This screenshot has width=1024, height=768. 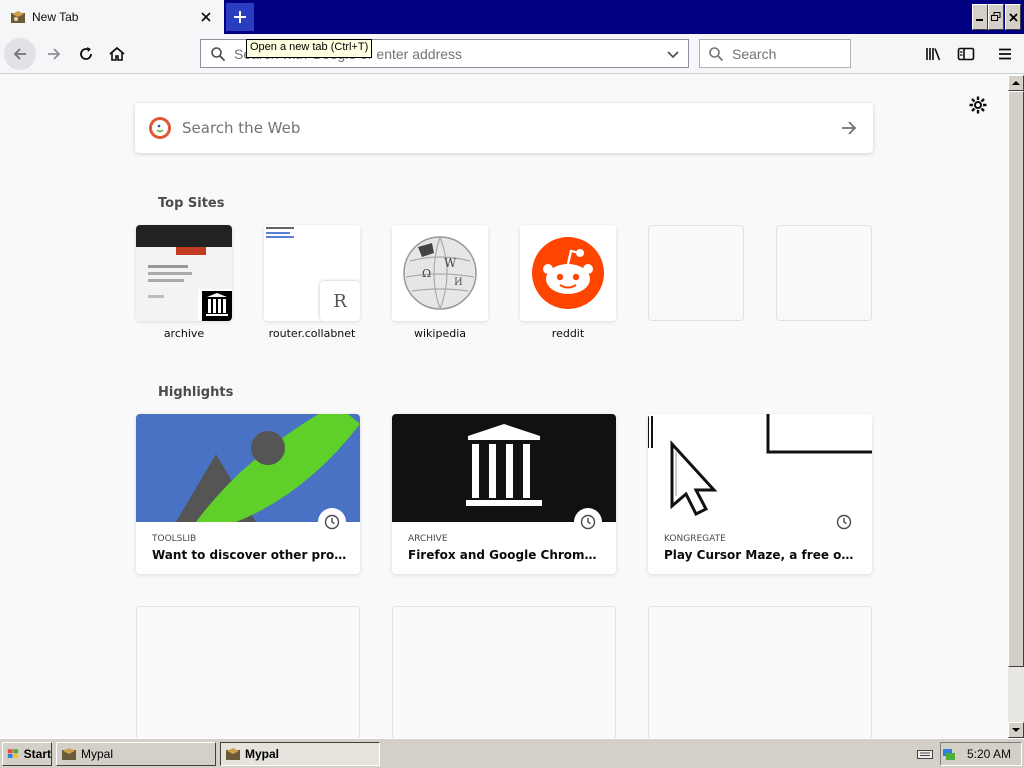 I want to click on sidebar-button, so click(x=966, y=54).